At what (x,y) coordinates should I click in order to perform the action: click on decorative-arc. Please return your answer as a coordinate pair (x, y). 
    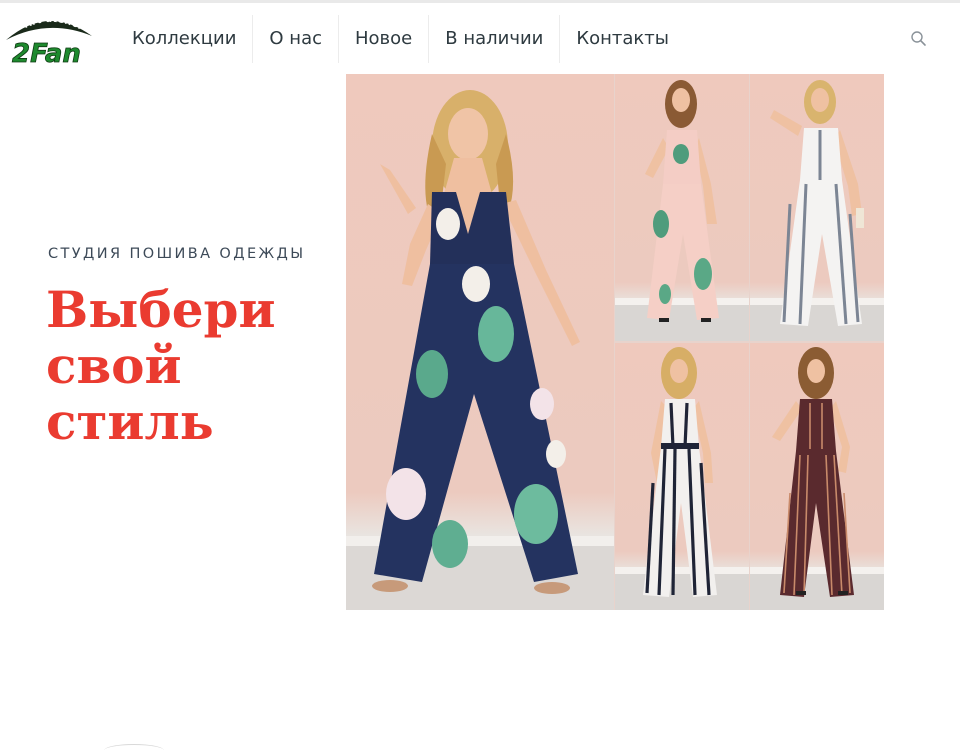
    Looking at the image, I should click on (134, 747).